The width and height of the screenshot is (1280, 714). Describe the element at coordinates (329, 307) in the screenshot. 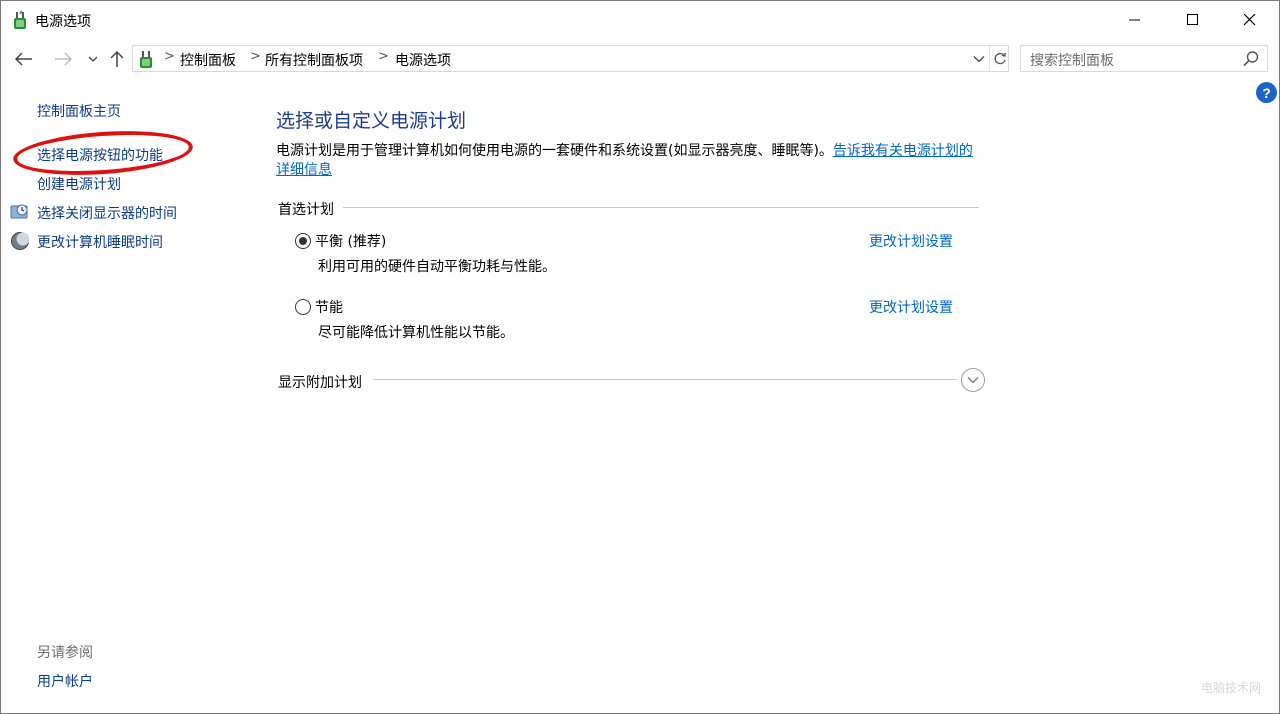

I see `plan-power-saver-name: 节能` at that location.